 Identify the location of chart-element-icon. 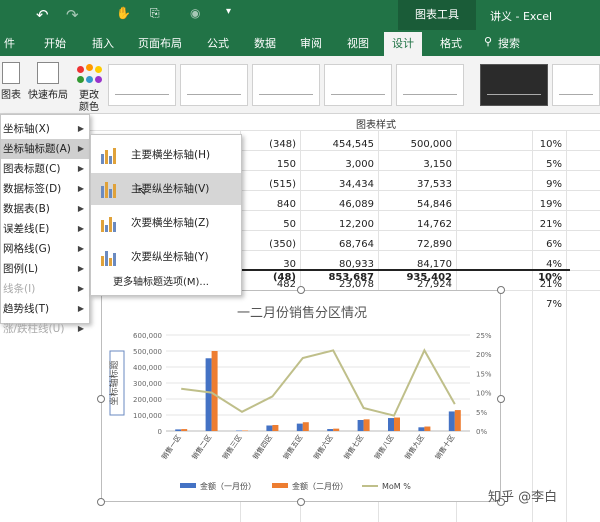
(11, 73).